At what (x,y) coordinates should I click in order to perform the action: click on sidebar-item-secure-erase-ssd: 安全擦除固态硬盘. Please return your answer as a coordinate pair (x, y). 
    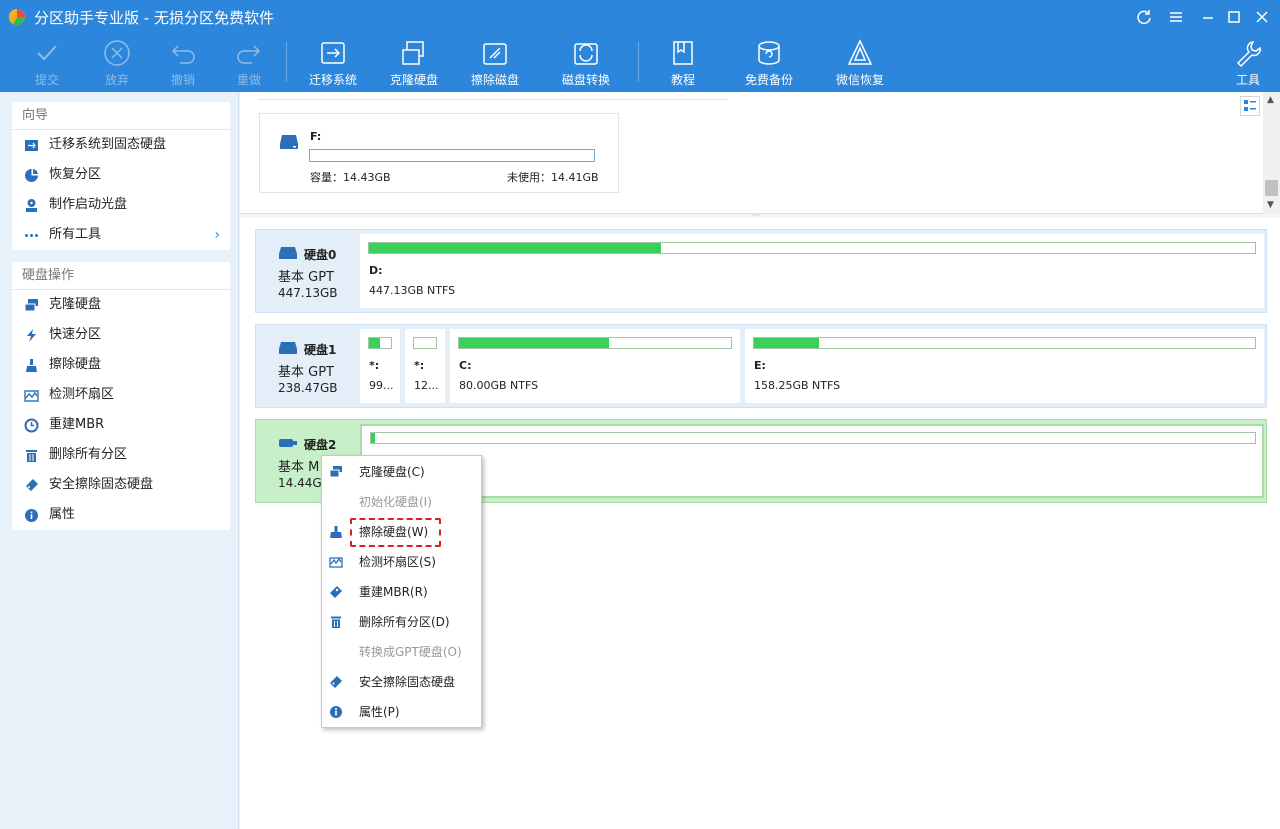
    Looking at the image, I should click on (121, 485).